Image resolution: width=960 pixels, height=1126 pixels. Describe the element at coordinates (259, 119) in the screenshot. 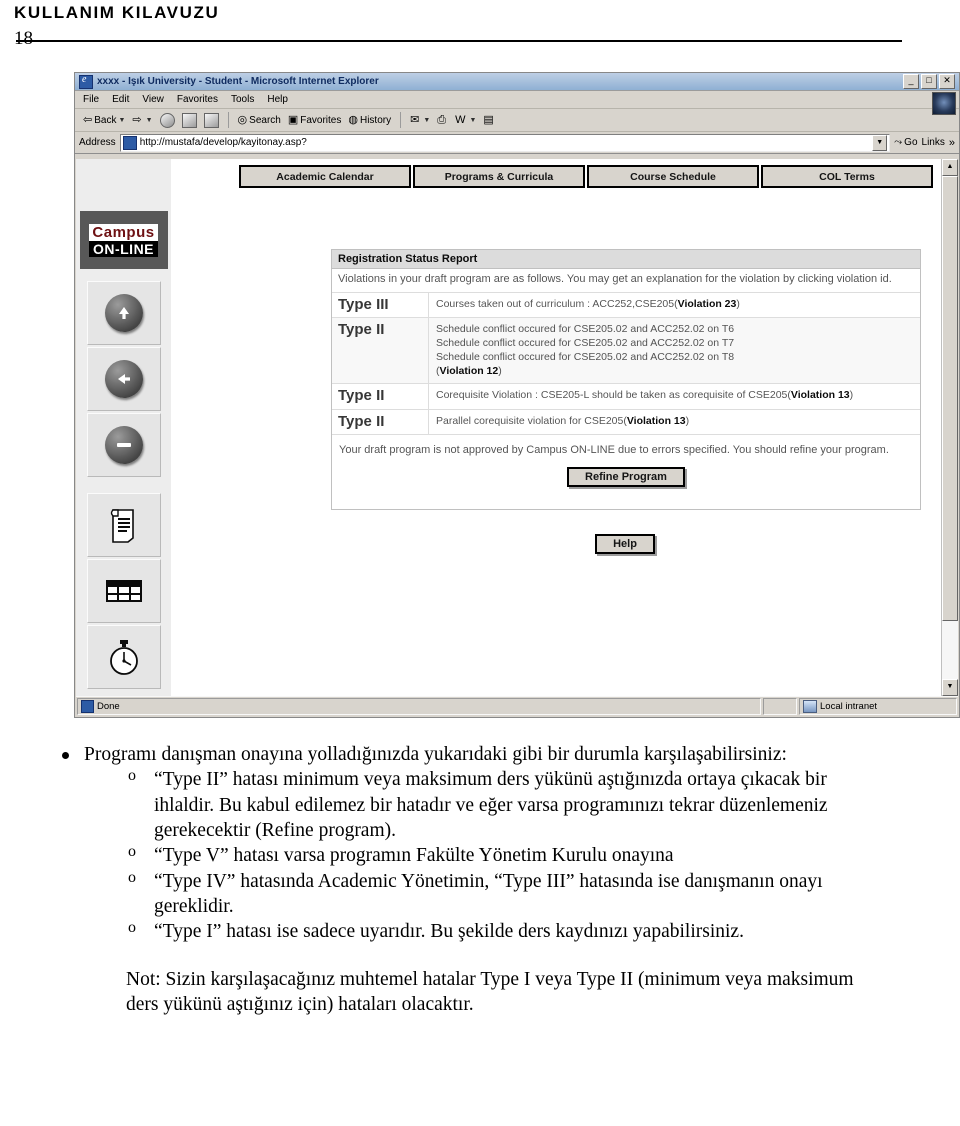

I see `search-button: ◎ Search` at that location.